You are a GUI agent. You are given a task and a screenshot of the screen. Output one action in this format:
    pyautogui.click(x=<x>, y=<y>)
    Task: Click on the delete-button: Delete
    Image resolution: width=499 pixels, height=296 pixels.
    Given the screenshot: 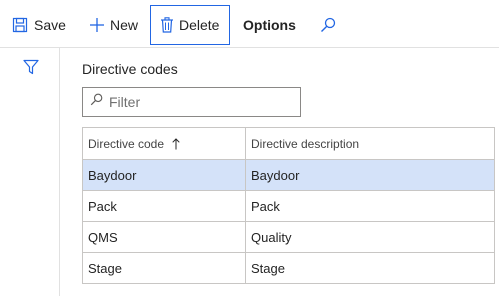 What is the action you would take?
    pyautogui.click(x=190, y=25)
    